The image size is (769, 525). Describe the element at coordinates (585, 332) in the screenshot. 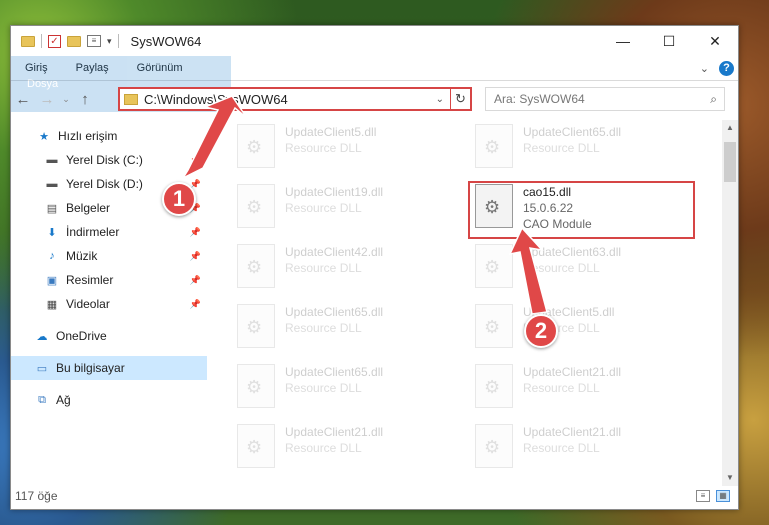

I see `list-item: UpdateClient5.dllResource DLL` at that location.